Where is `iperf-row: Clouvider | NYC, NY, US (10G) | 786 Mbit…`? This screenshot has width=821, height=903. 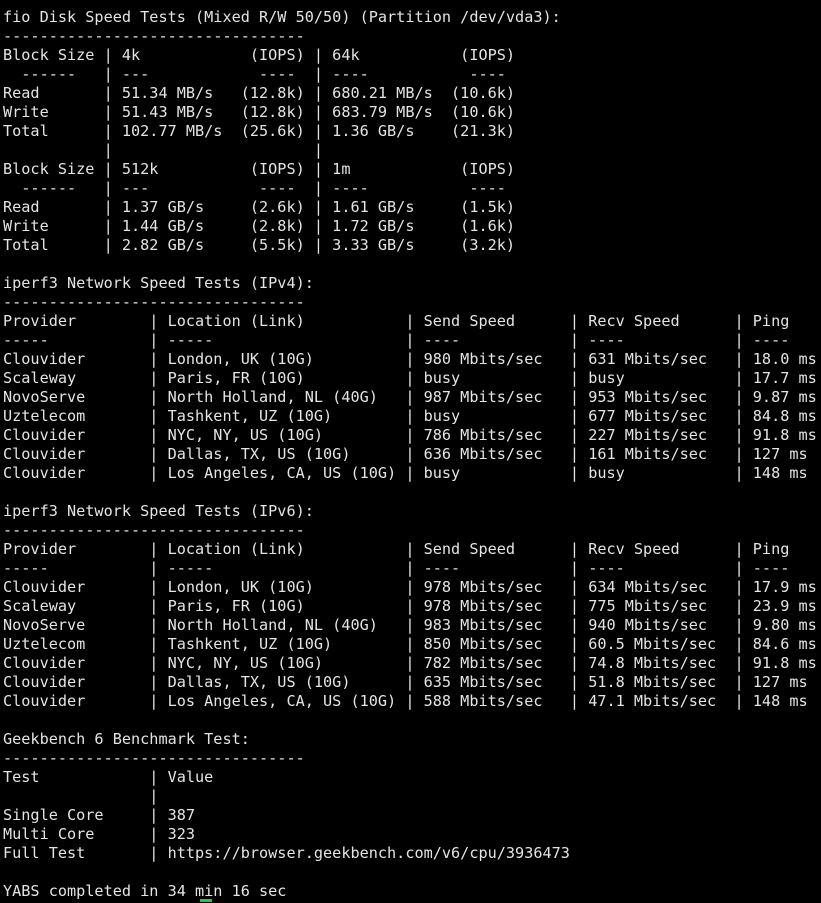 iperf-row: Clouvider | NYC, NY, US (10G) | 786 Mbit… is located at coordinates (410, 435).